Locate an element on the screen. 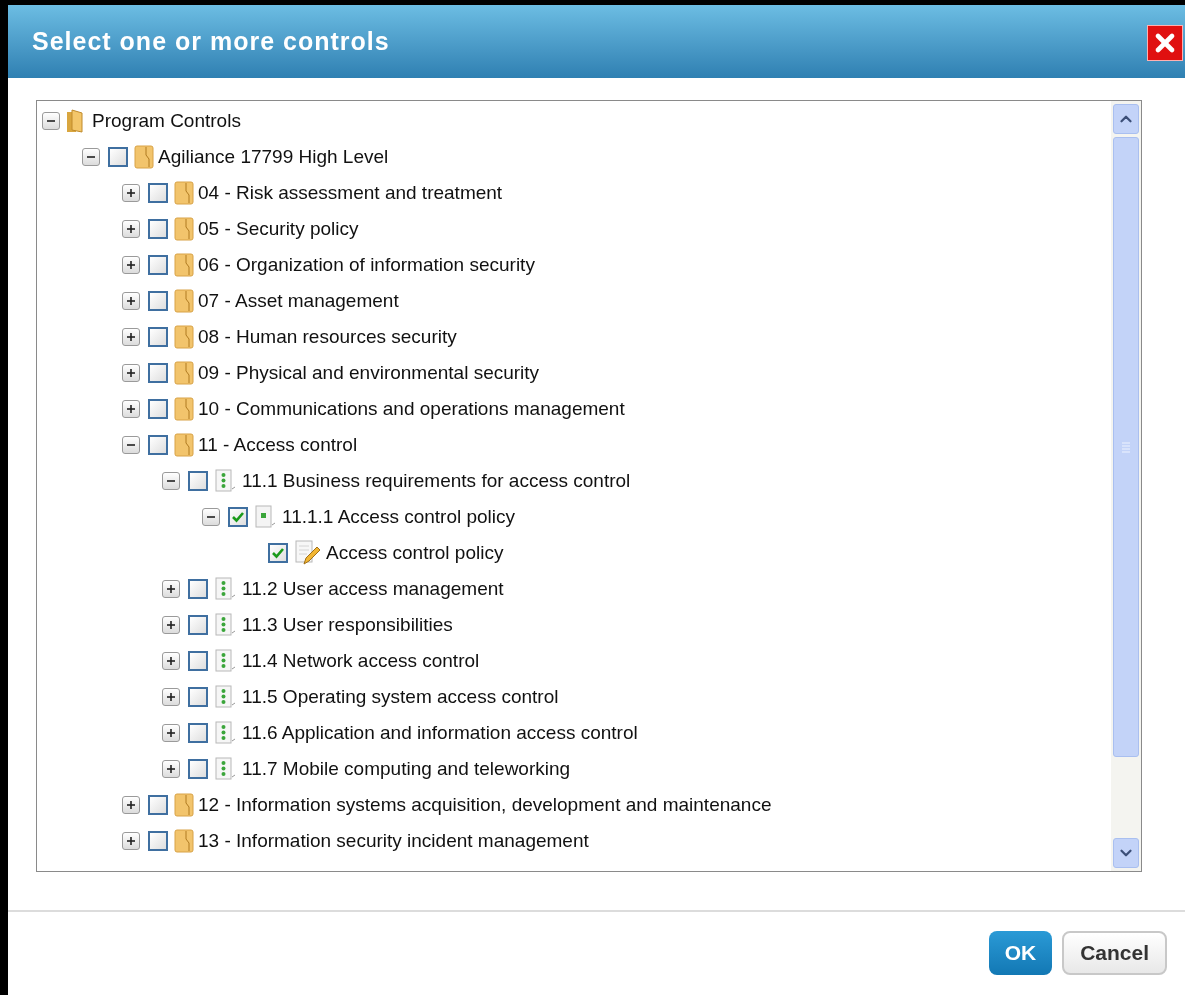 This screenshot has height=995, width=1185. scrollbar-thumb is located at coordinates (1126, 447).